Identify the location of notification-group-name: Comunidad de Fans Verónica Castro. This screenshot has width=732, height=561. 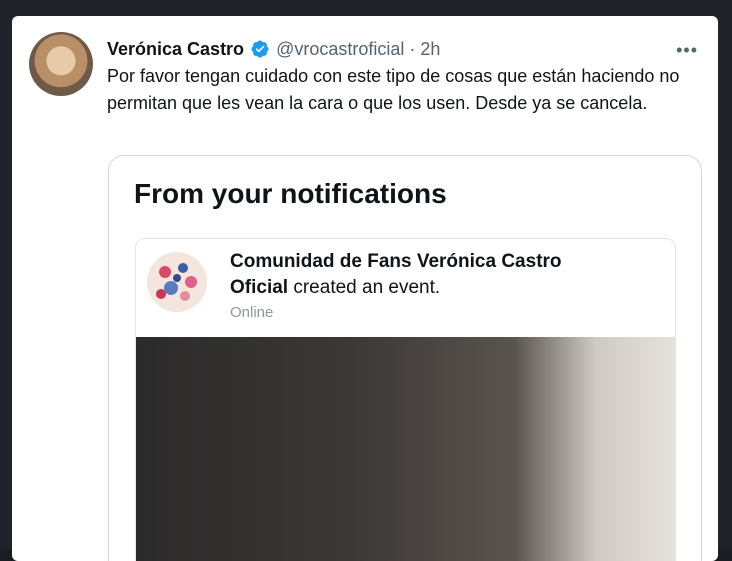
(396, 261).